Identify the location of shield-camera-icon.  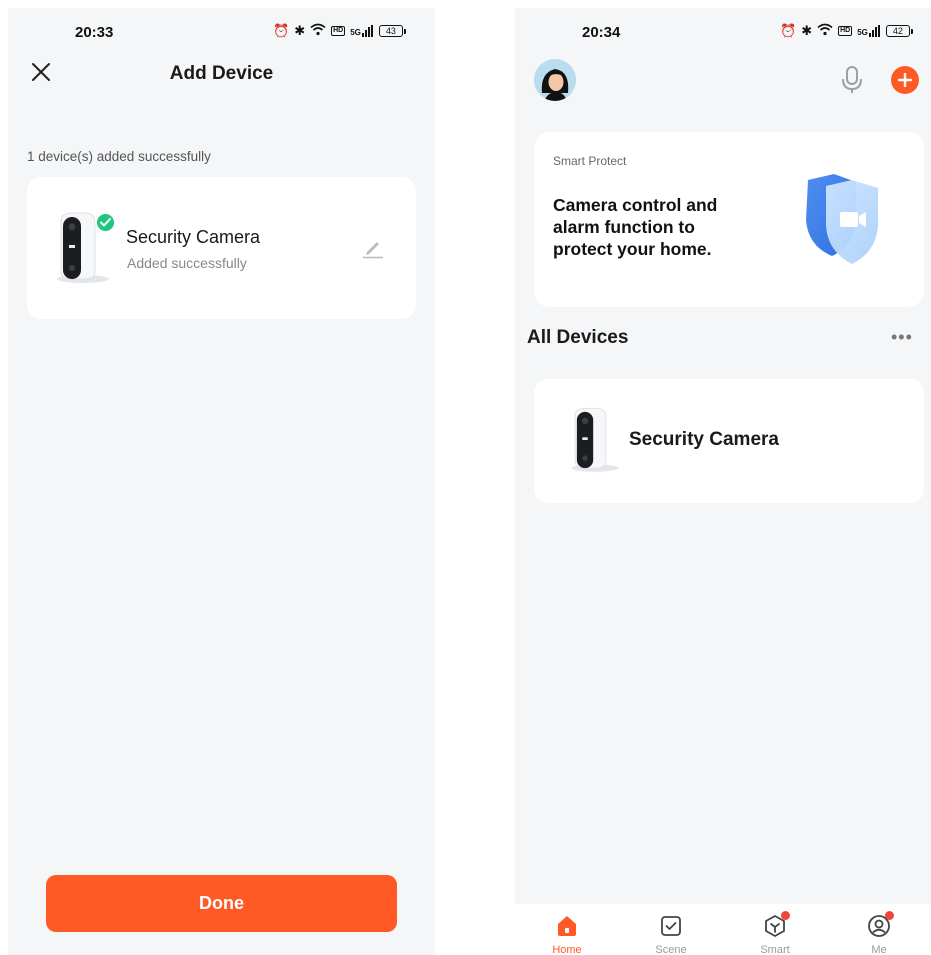
(836, 222).